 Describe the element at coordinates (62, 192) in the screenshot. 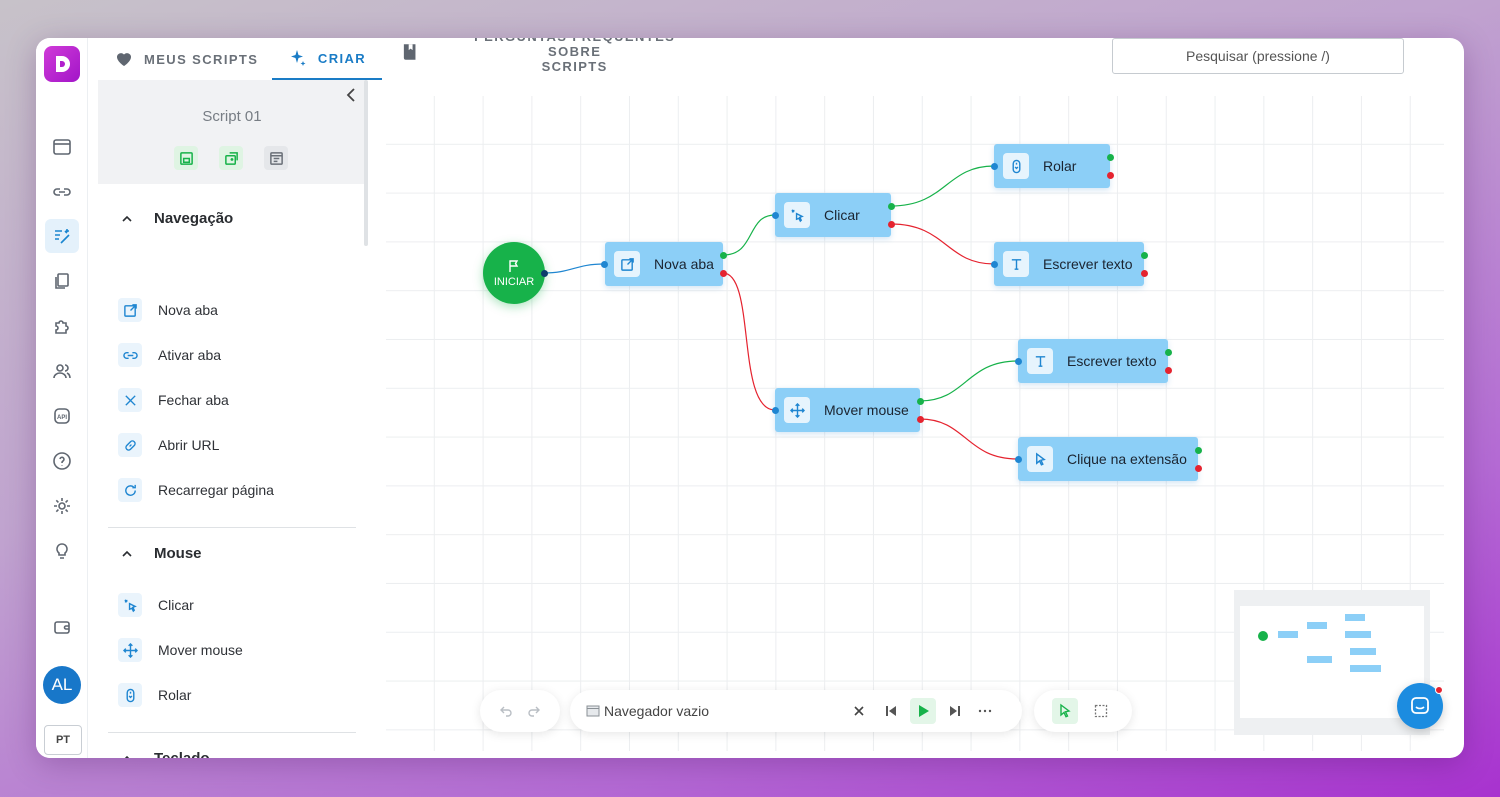

I see `link-icon` at that location.